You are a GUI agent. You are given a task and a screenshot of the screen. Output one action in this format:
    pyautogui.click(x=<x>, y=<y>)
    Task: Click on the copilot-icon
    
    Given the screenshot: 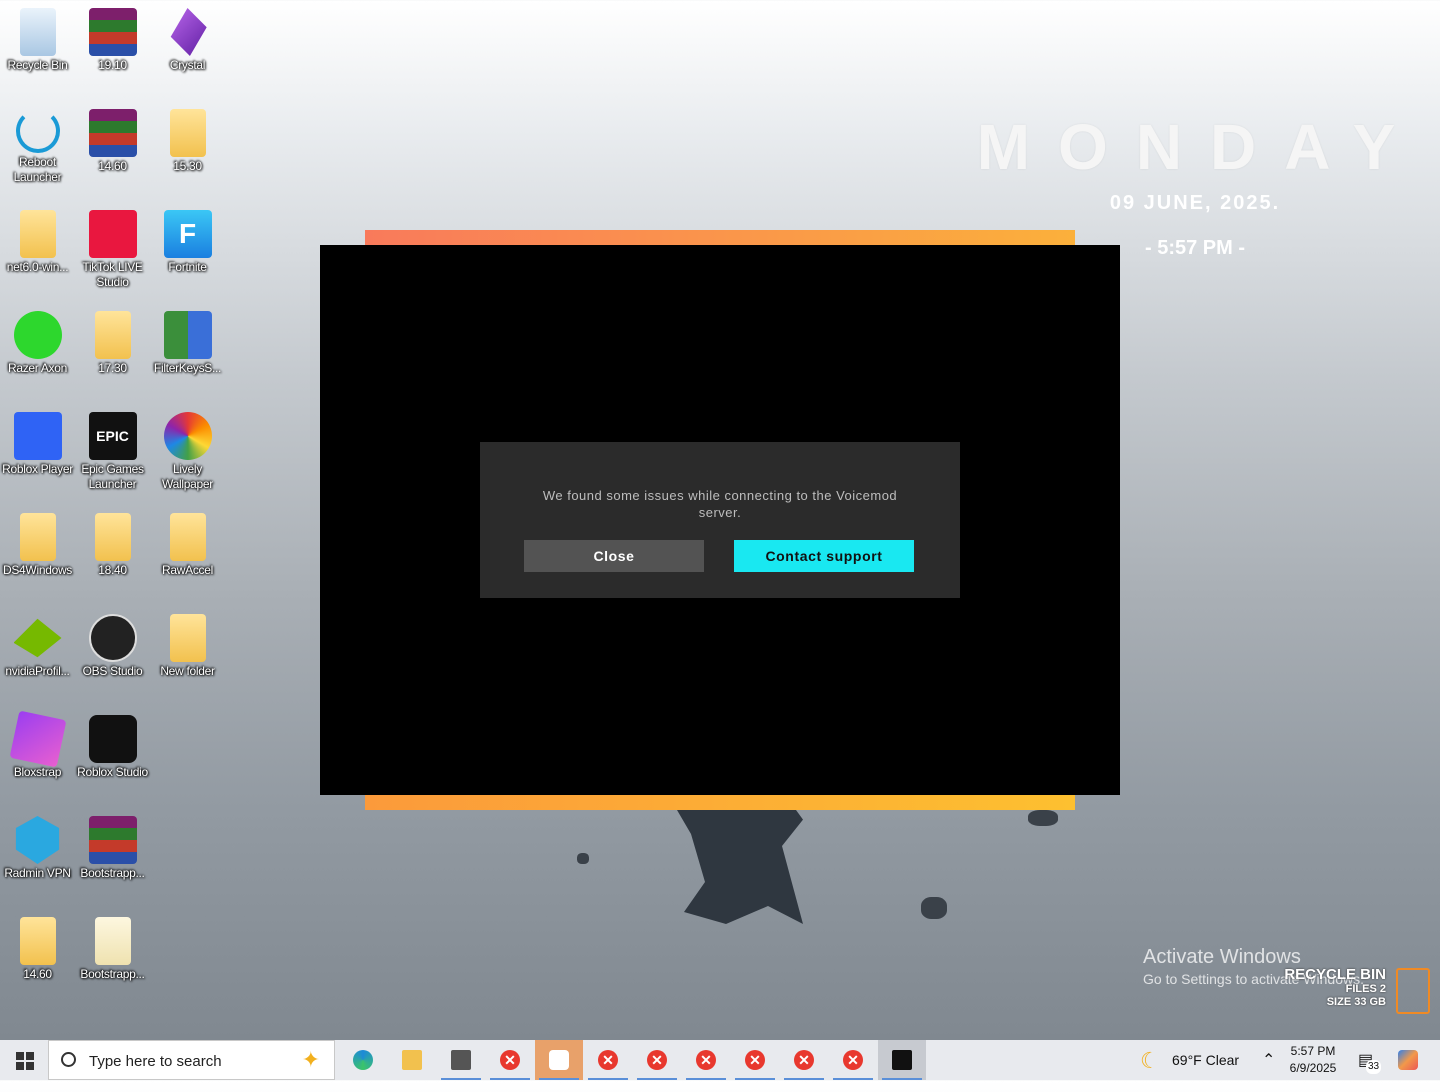 What is the action you would take?
    pyautogui.click(x=1408, y=1060)
    